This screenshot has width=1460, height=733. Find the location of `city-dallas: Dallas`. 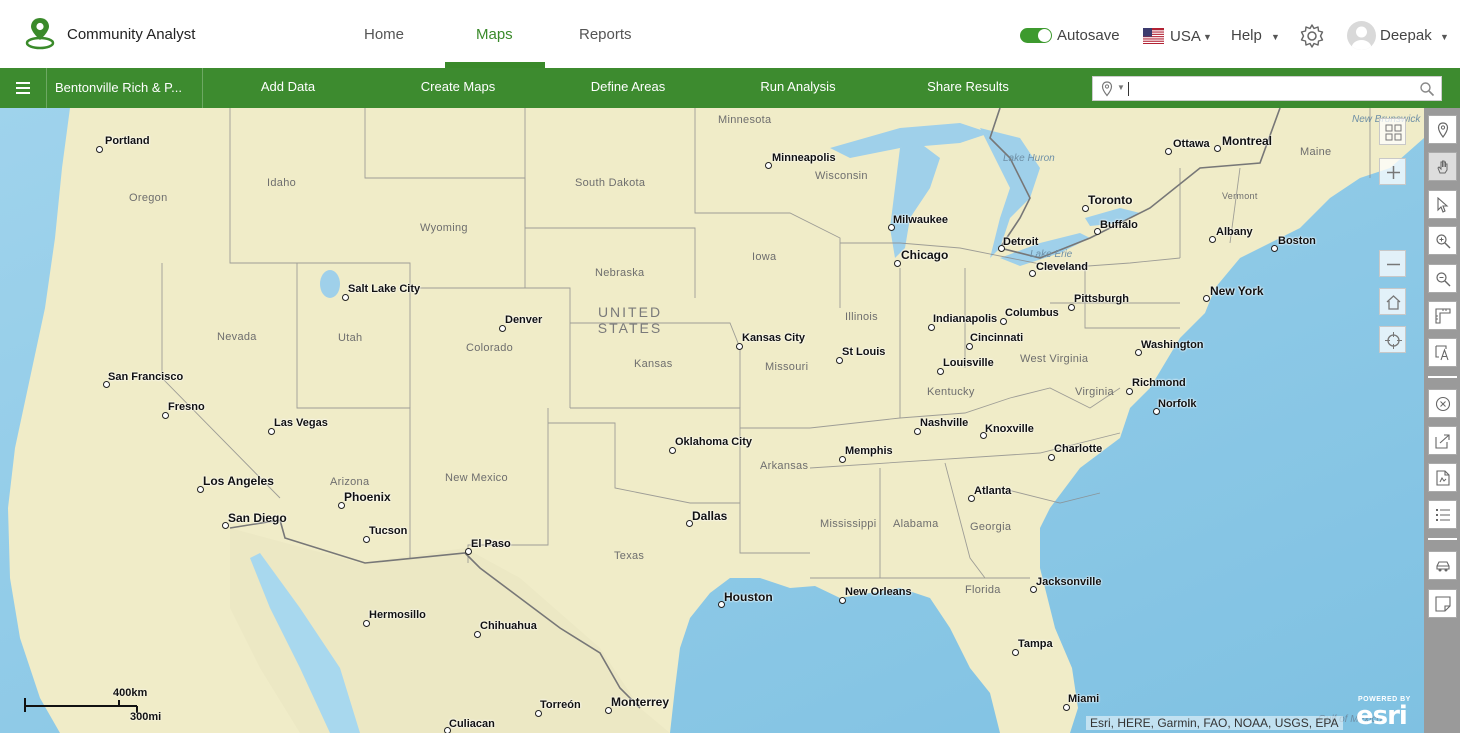

city-dallas: Dallas is located at coordinates (706, 518).